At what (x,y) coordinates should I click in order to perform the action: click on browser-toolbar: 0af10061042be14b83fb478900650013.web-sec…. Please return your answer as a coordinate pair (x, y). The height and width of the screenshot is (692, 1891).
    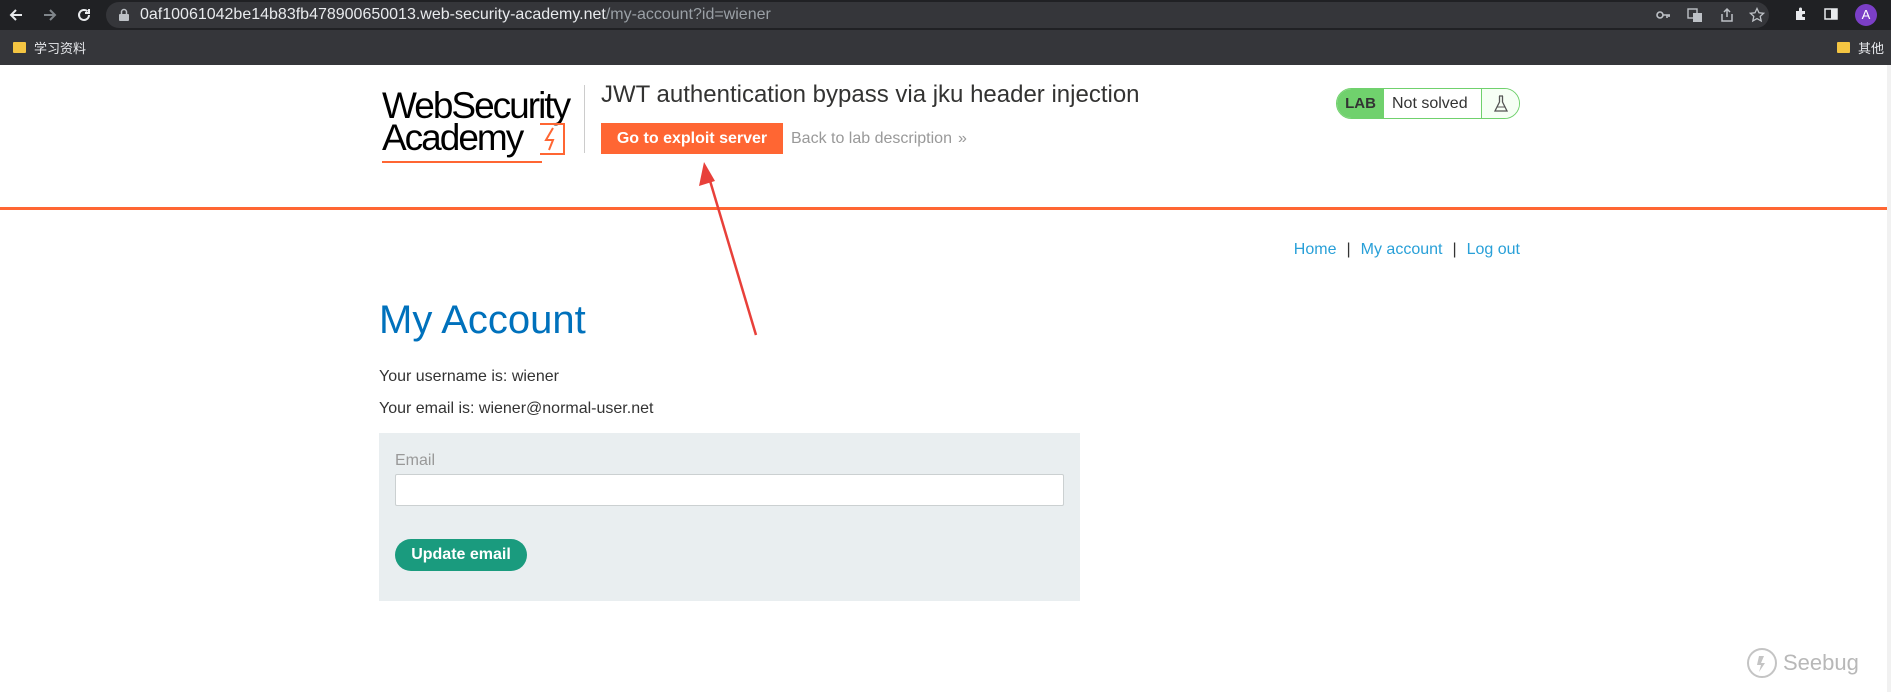
    Looking at the image, I should click on (945, 15).